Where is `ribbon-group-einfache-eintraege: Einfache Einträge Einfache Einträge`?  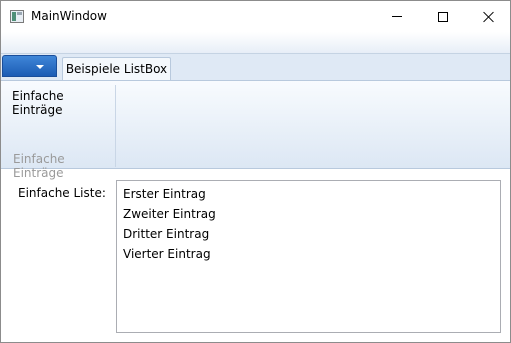 ribbon-group-einfache-eintraege: Einfache Einträge Einfache Einträge is located at coordinates (59, 132).